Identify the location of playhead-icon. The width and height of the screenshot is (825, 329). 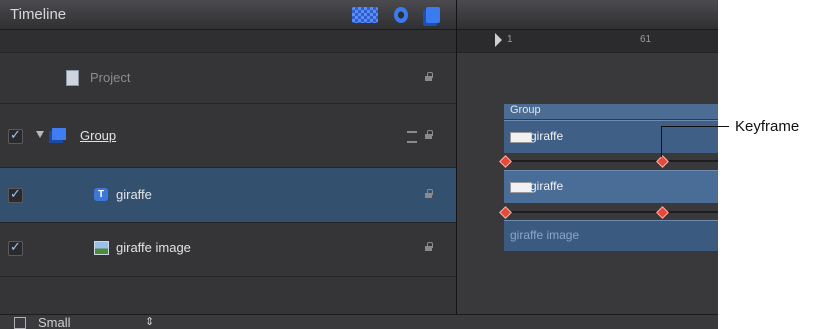
(498, 40).